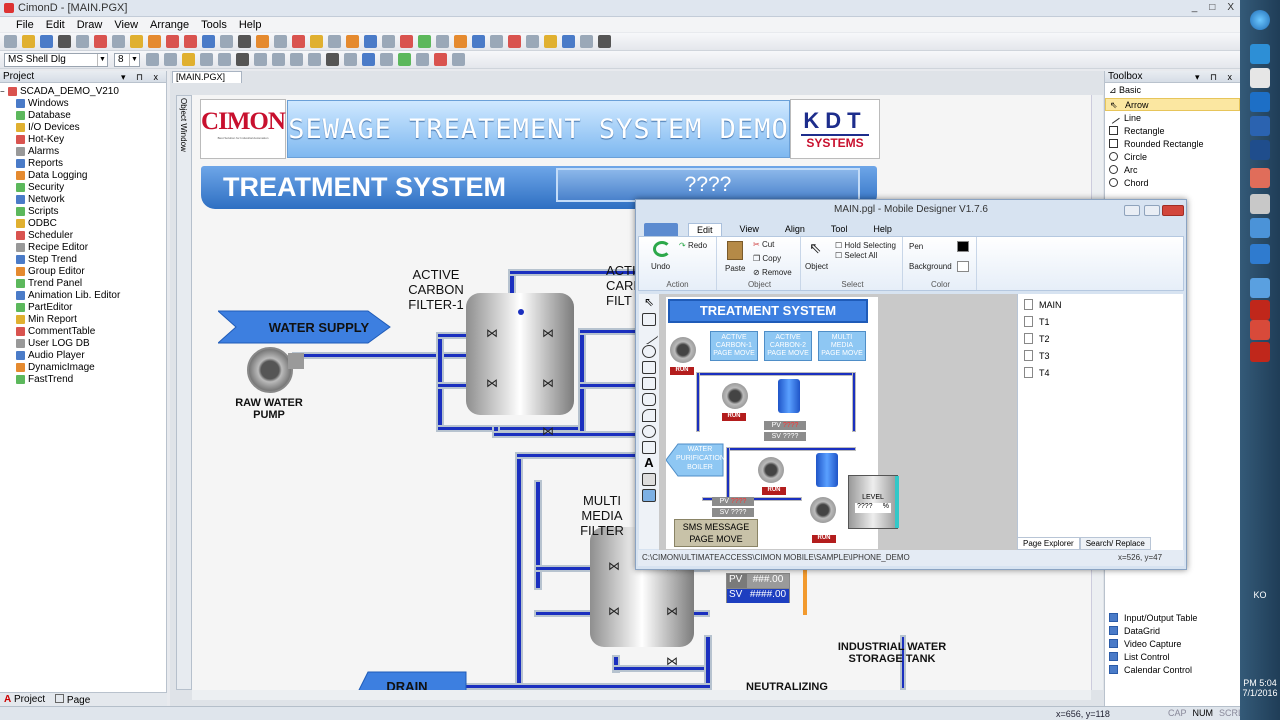 The width and height of the screenshot is (1280, 720). Describe the element at coordinates (1260, 126) in the screenshot. I see `word-icon` at that location.